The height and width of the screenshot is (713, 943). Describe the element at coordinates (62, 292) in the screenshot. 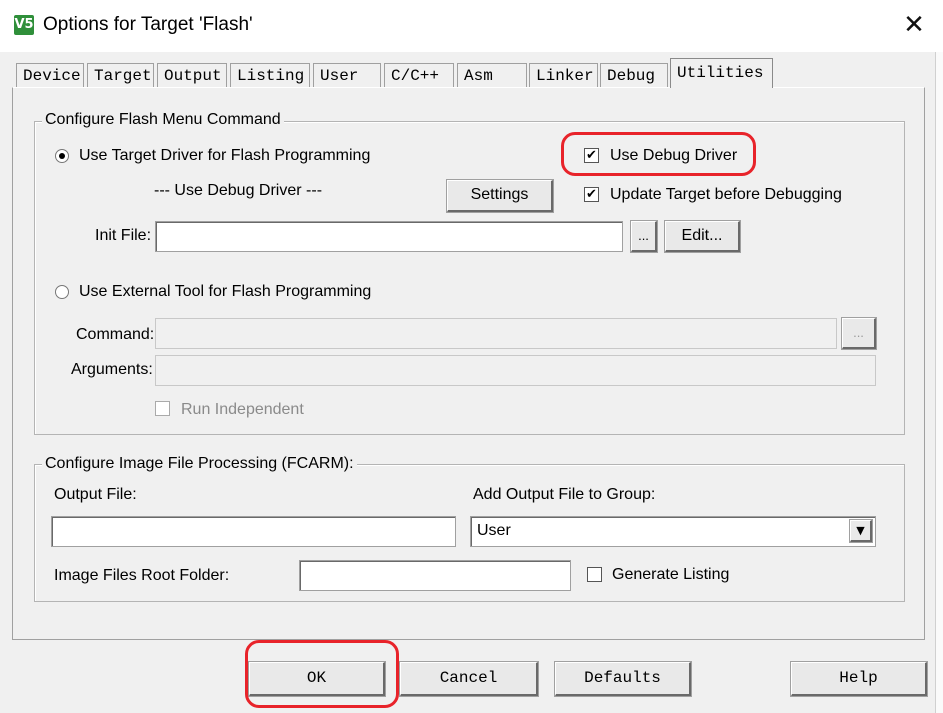

I see `use-external-tool-radio` at that location.